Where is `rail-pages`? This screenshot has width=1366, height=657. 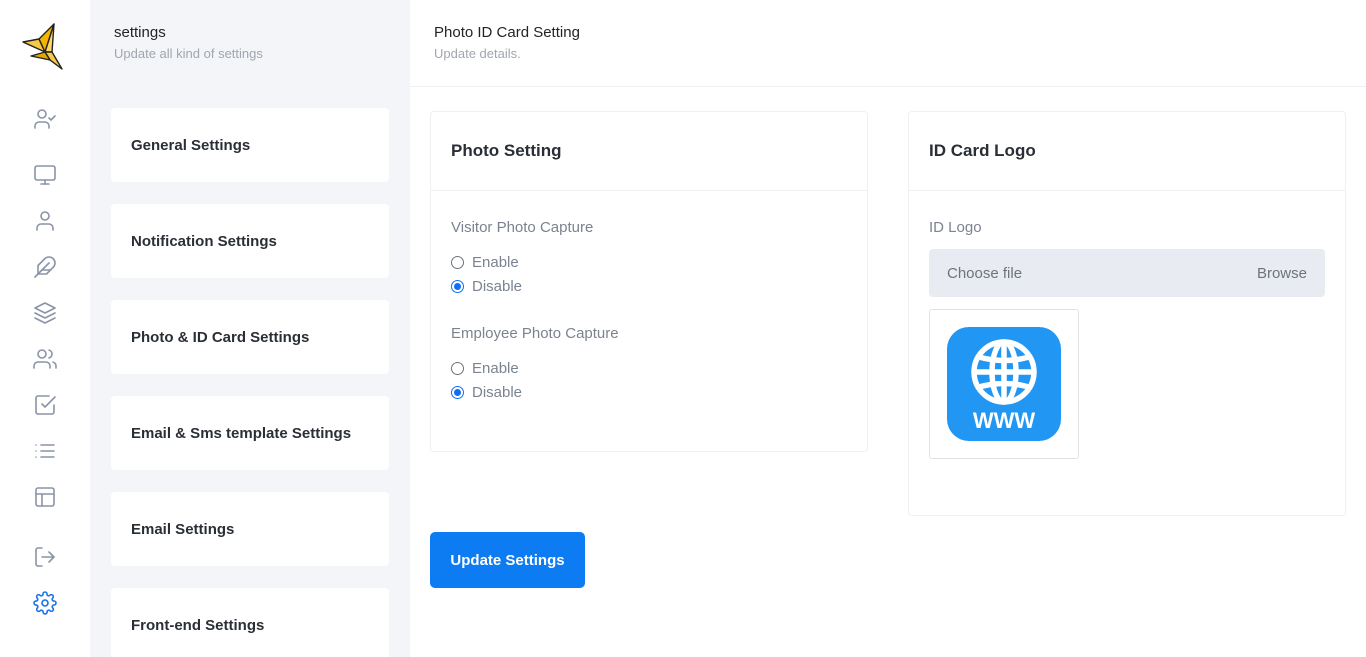
rail-pages is located at coordinates (45, 497).